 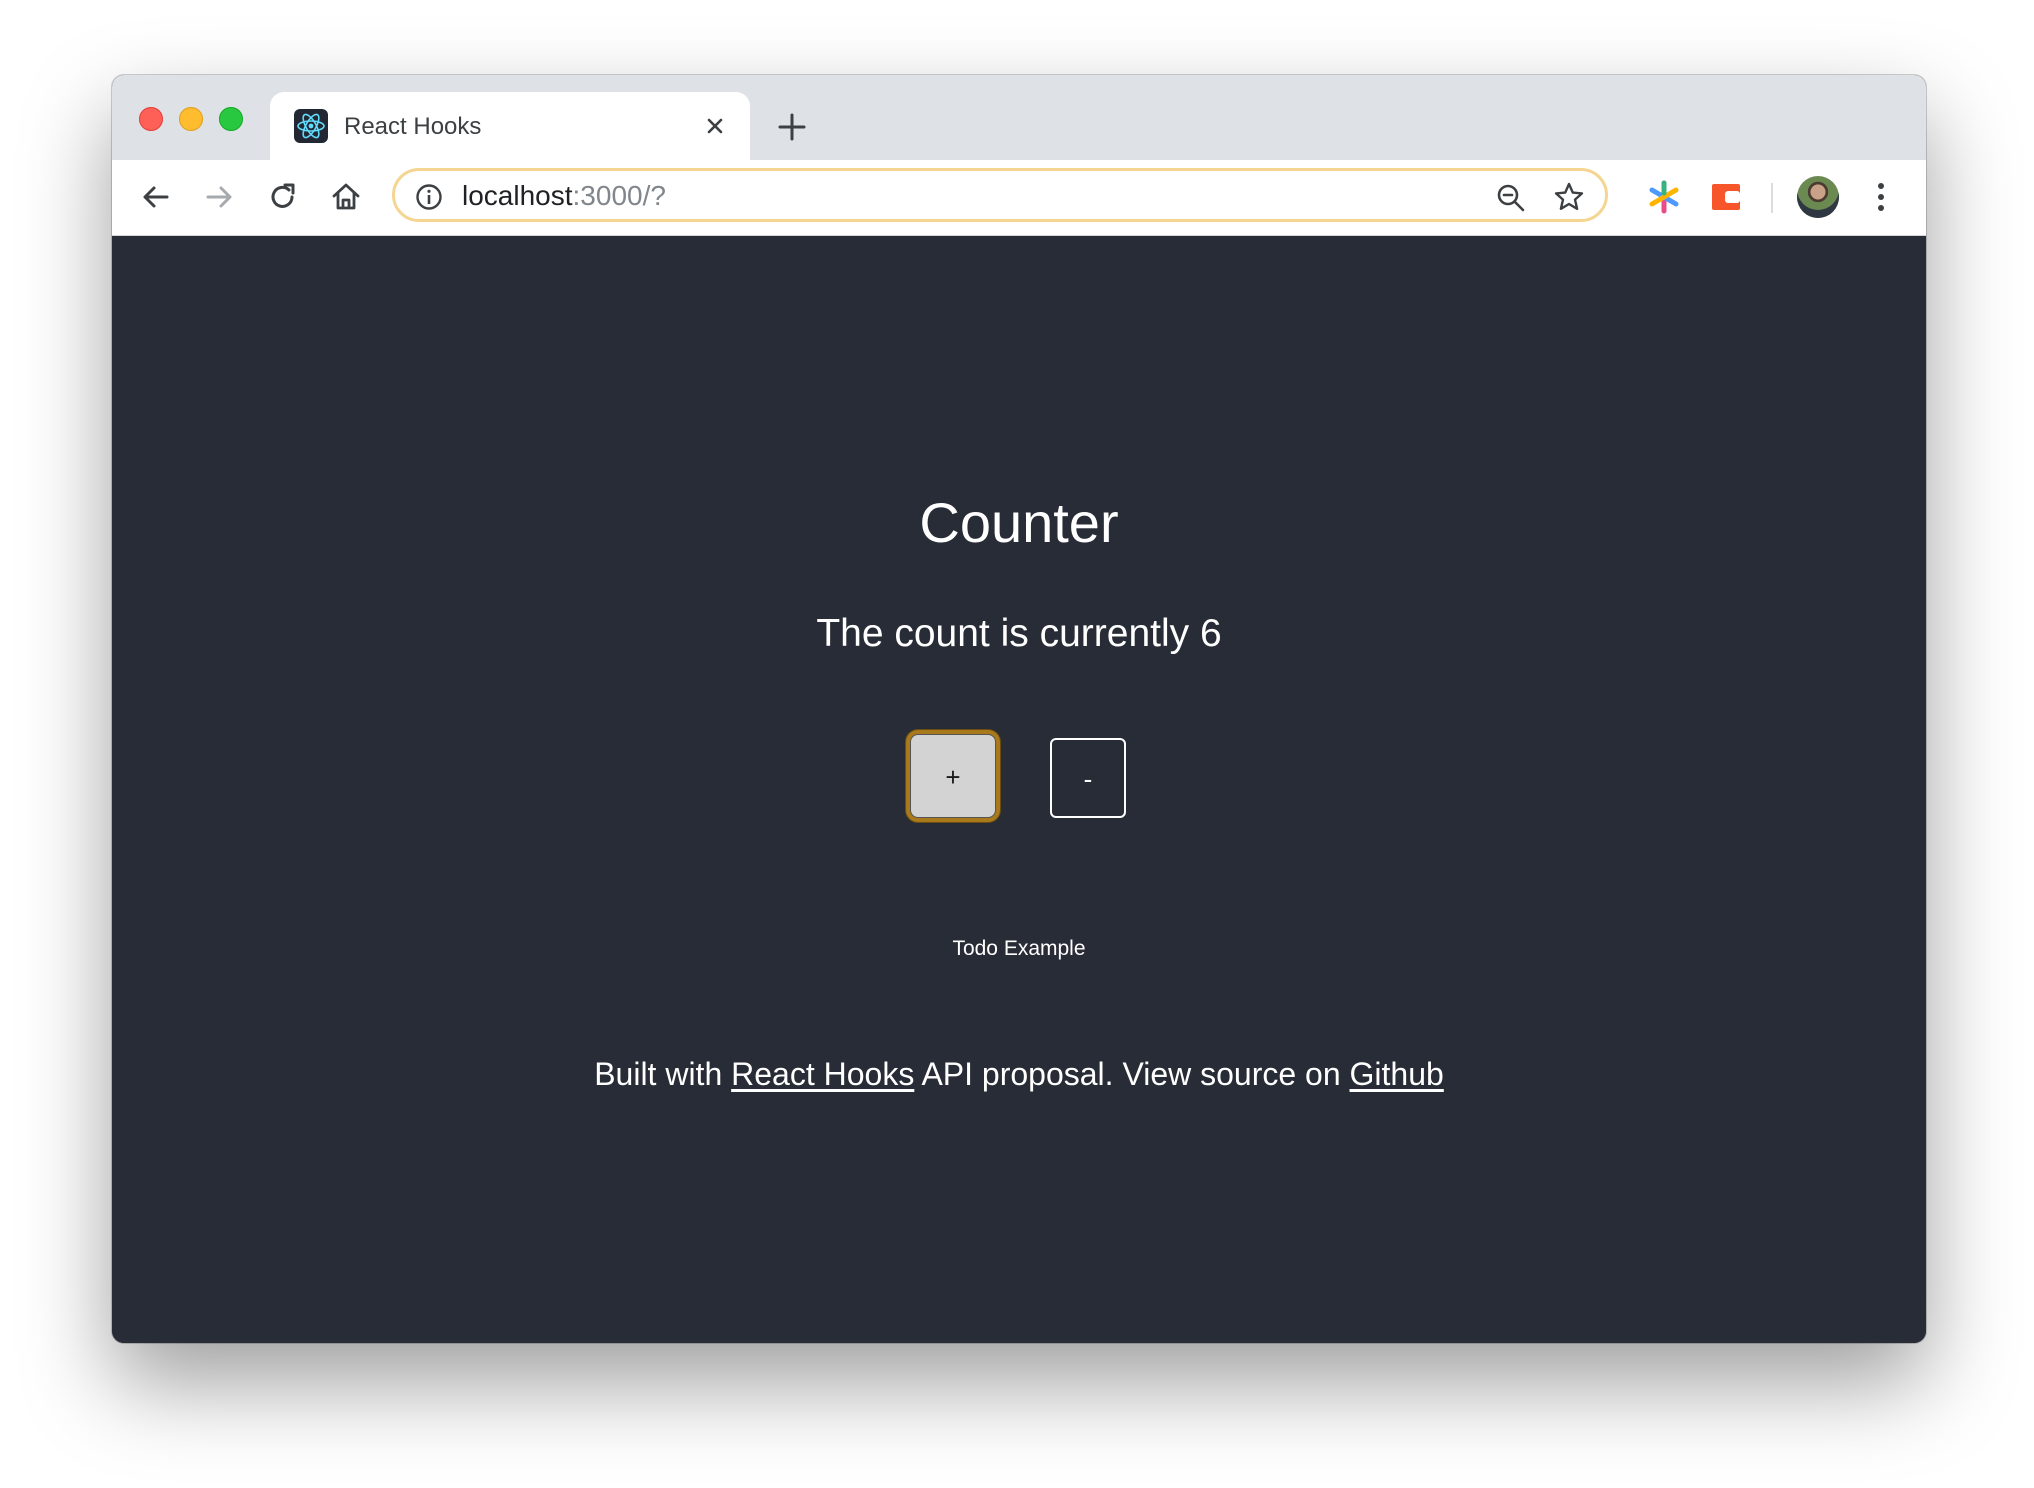 I want to click on tab-title: React Hooks, so click(x=413, y=126).